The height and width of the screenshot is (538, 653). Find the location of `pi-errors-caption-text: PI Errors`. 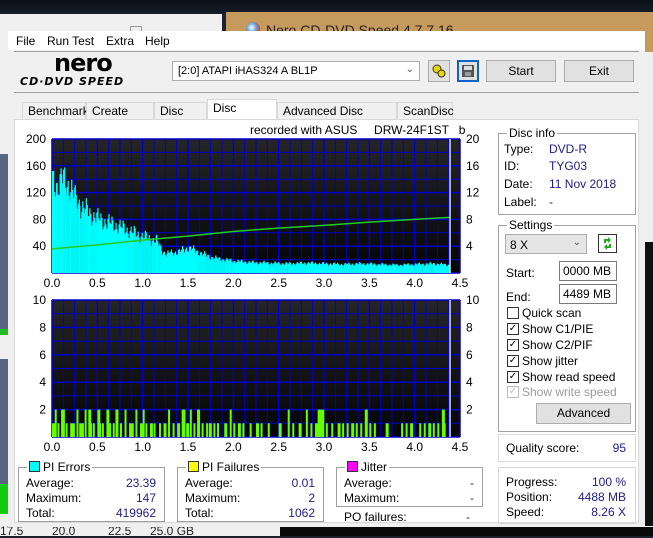

pi-errors-caption-text: PI Errors is located at coordinates (67, 467).